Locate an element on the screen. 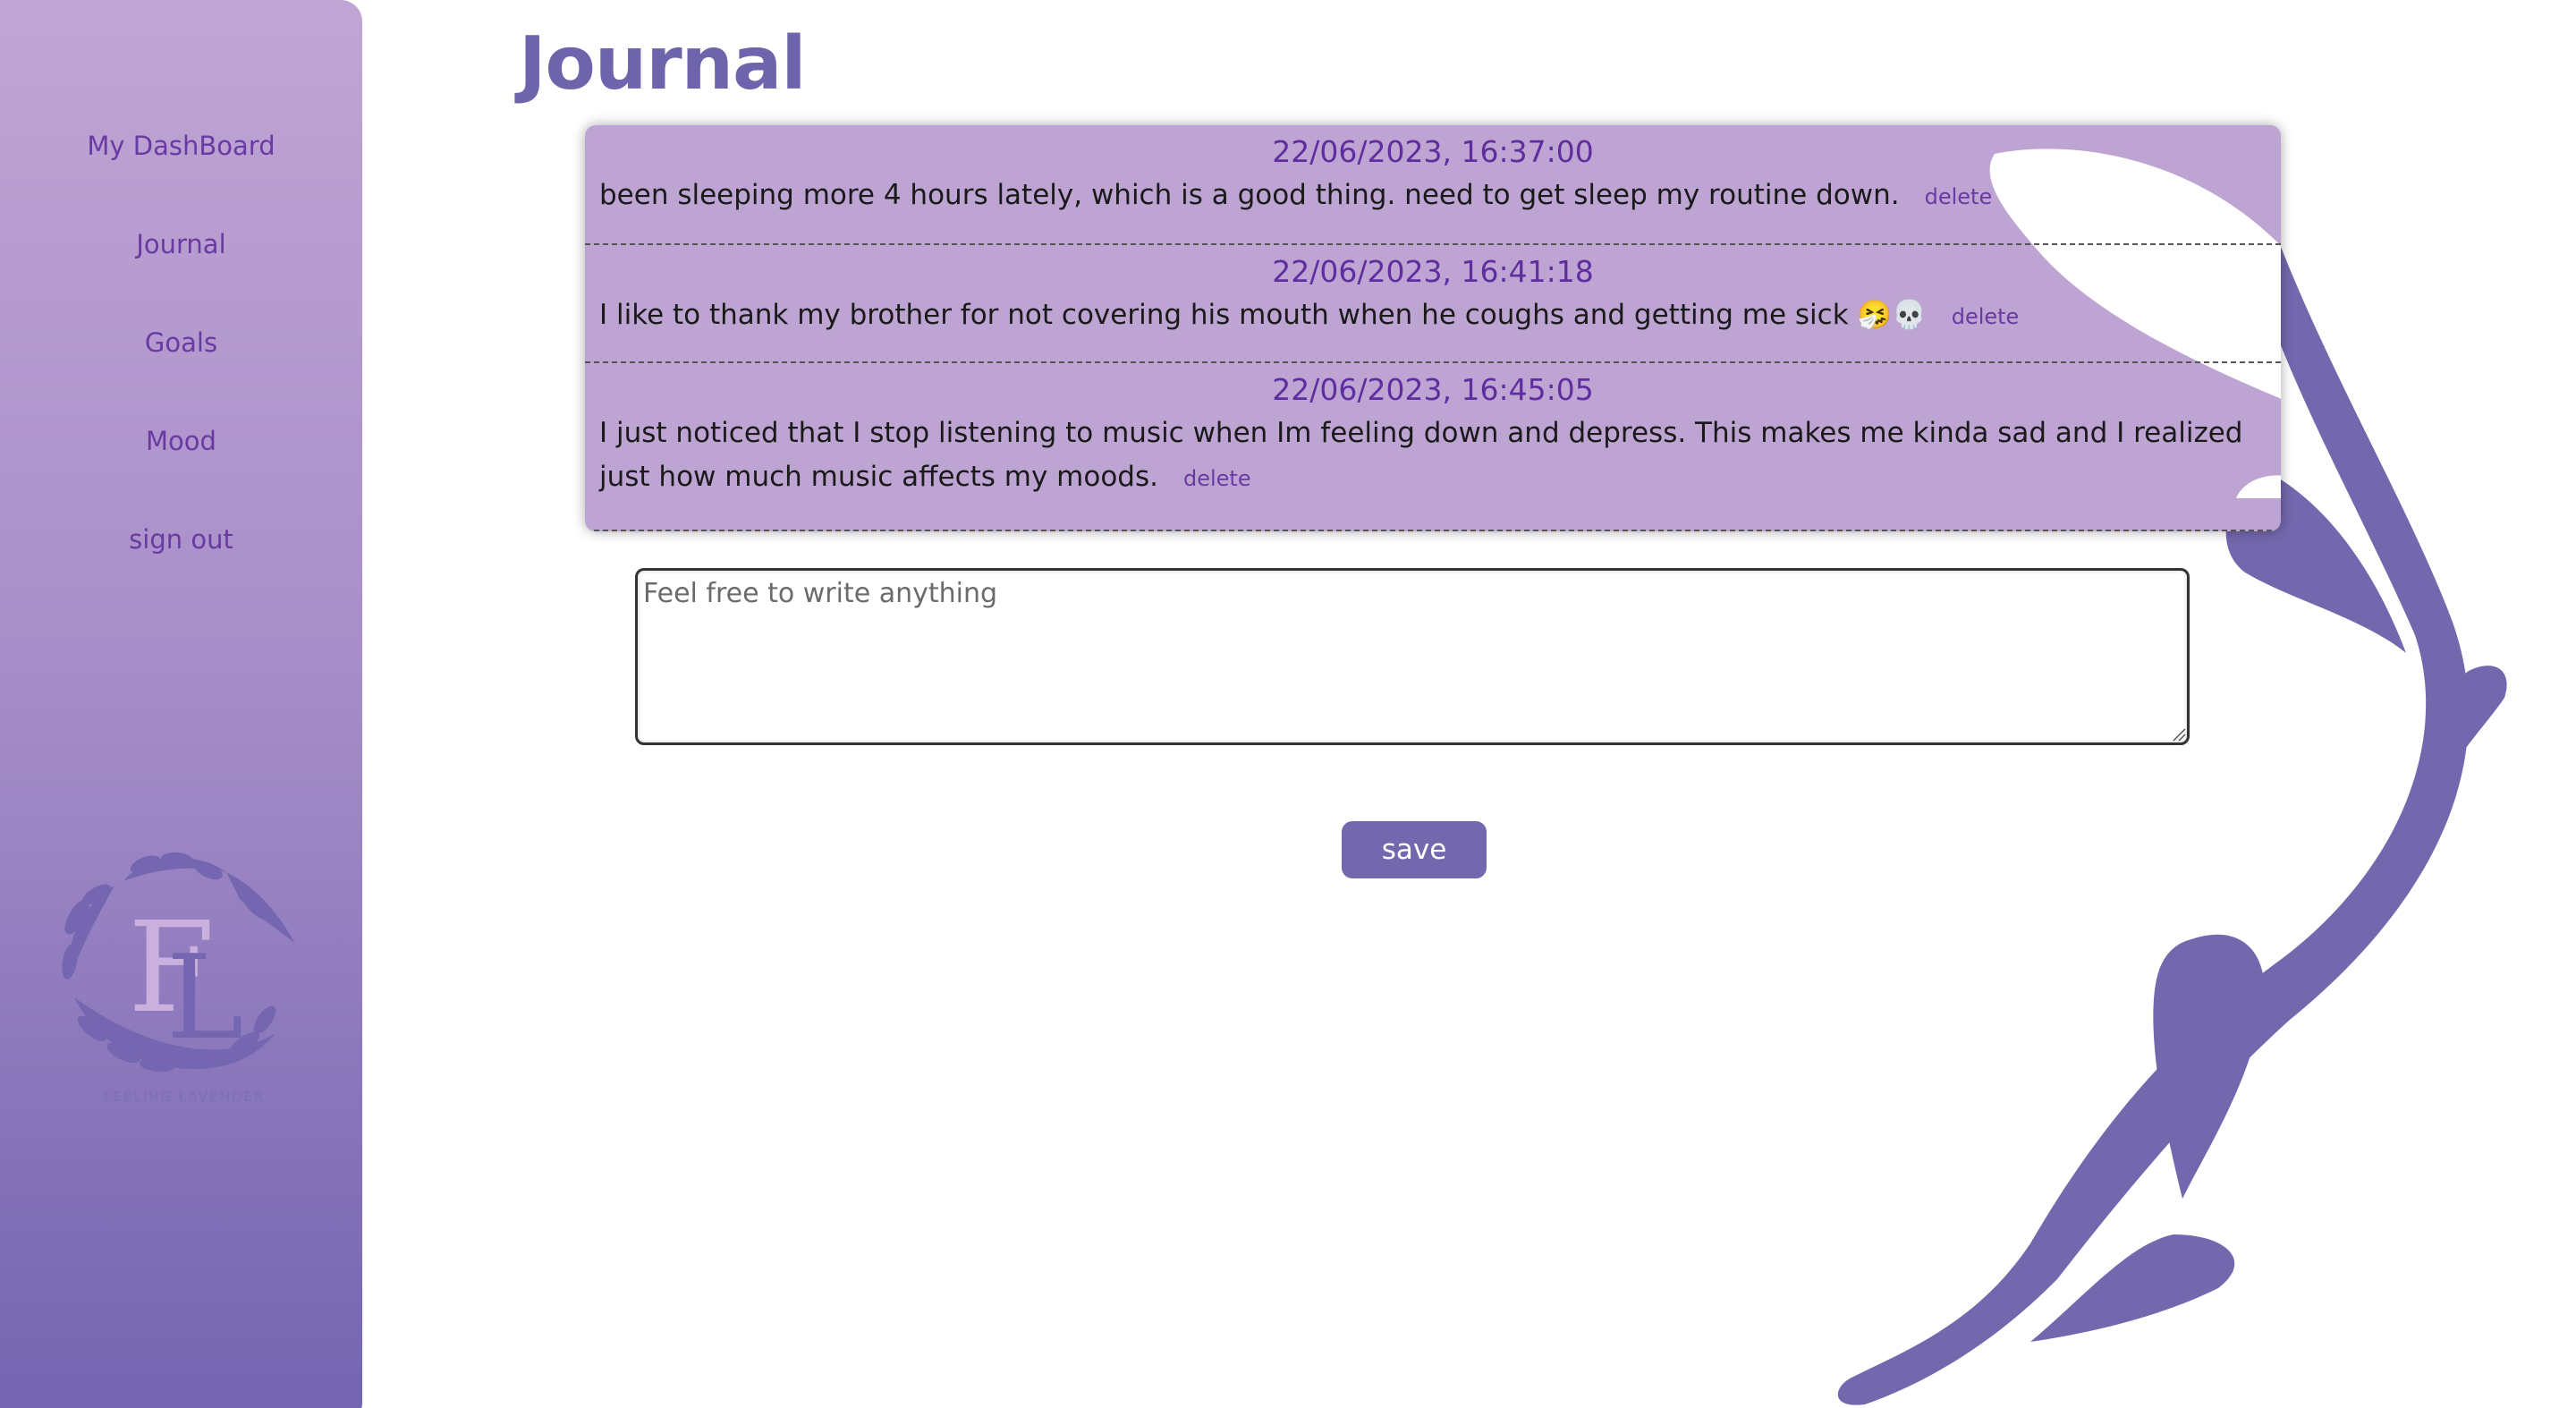 The height and width of the screenshot is (1408, 2576). sidebar: My DashBoard Journal Goals Mood sign out is located at coordinates (181, 704).